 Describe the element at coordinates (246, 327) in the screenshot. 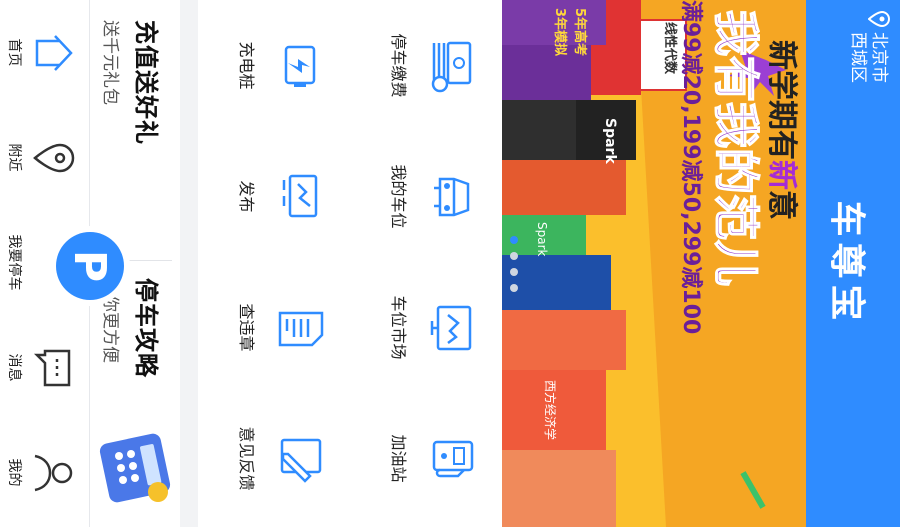

I see `service-label: 查违章` at that location.